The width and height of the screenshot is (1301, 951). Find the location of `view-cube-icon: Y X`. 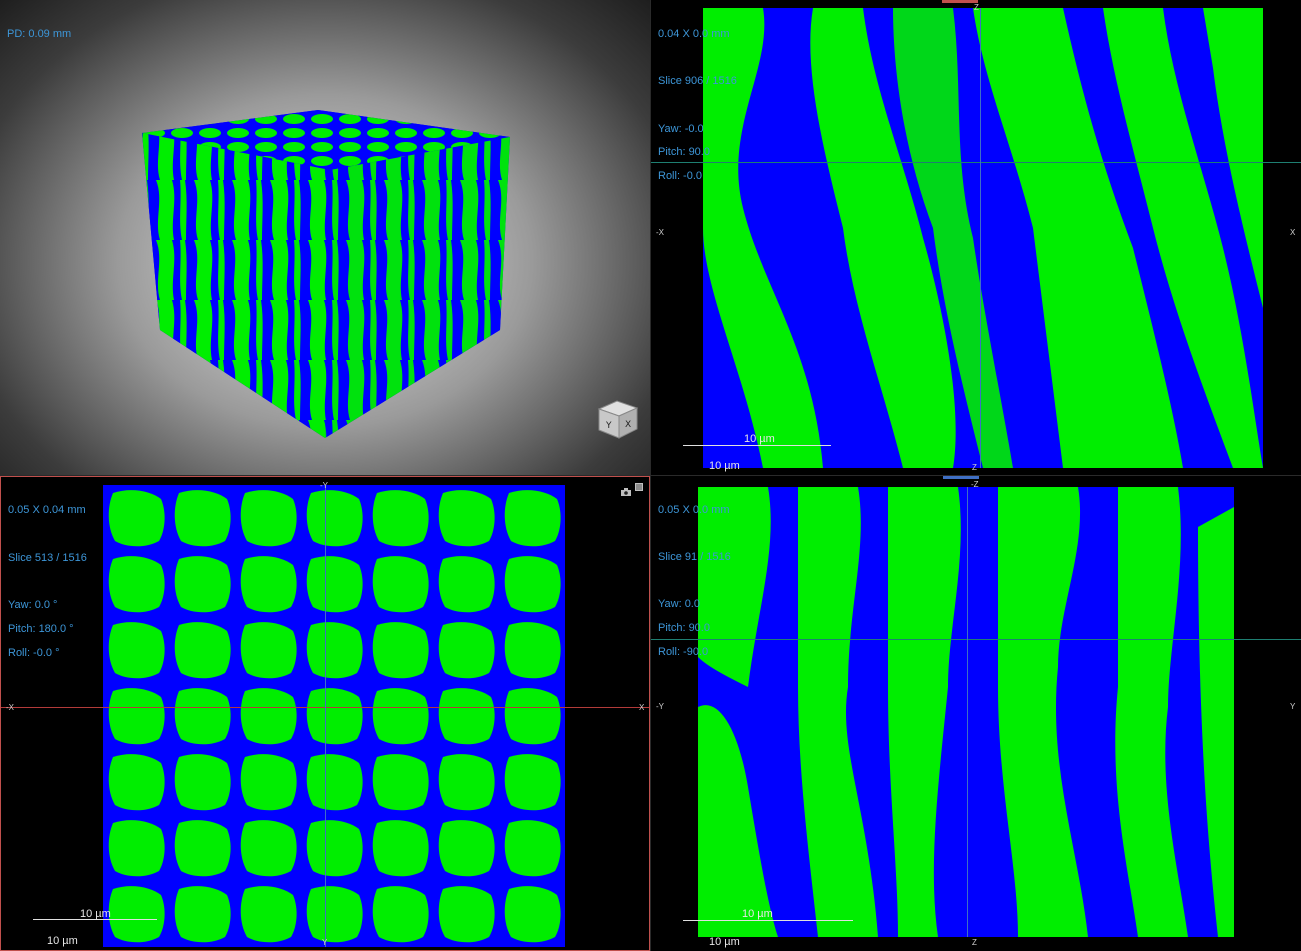

view-cube-icon: Y X is located at coordinates (618, 418).